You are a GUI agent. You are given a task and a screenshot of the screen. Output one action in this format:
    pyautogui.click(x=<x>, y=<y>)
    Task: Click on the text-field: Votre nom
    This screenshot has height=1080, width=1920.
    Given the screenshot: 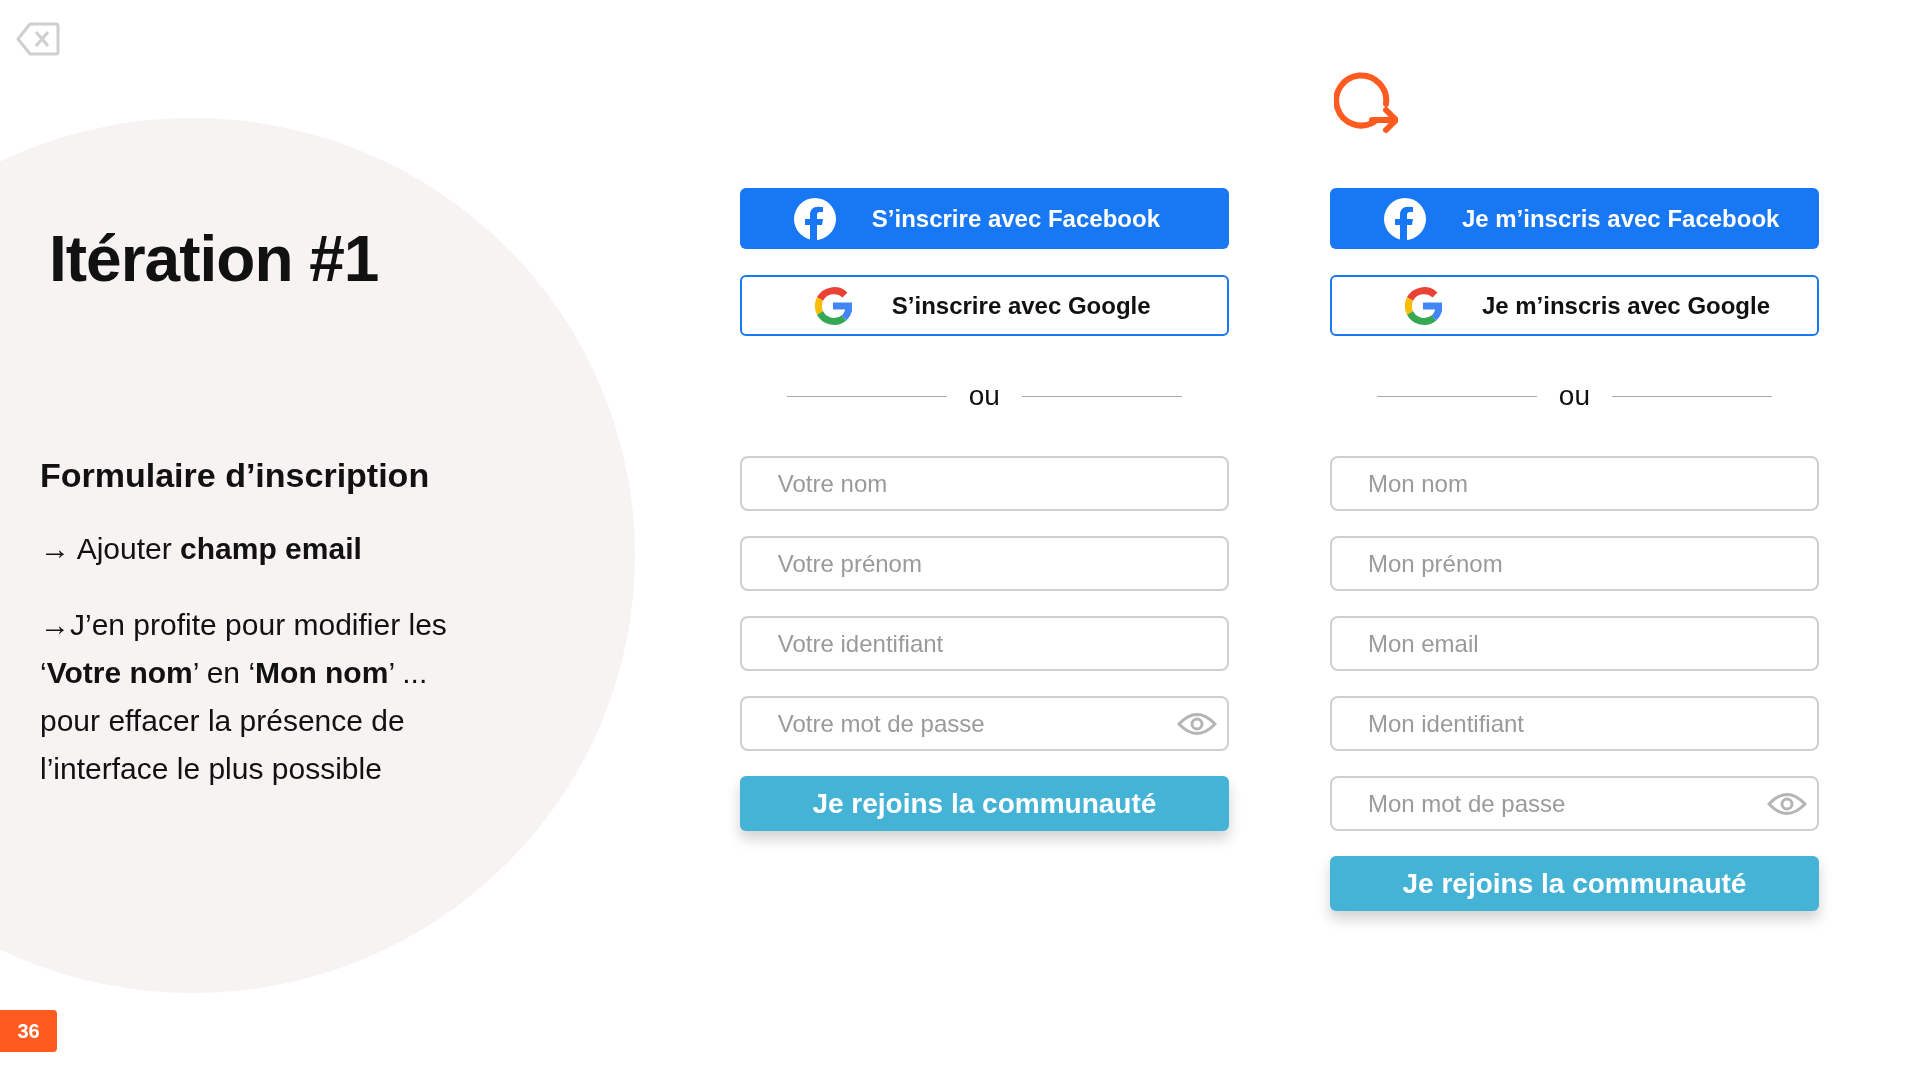 What is the action you would take?
    pyautogui.click(x=984, y=483)
    